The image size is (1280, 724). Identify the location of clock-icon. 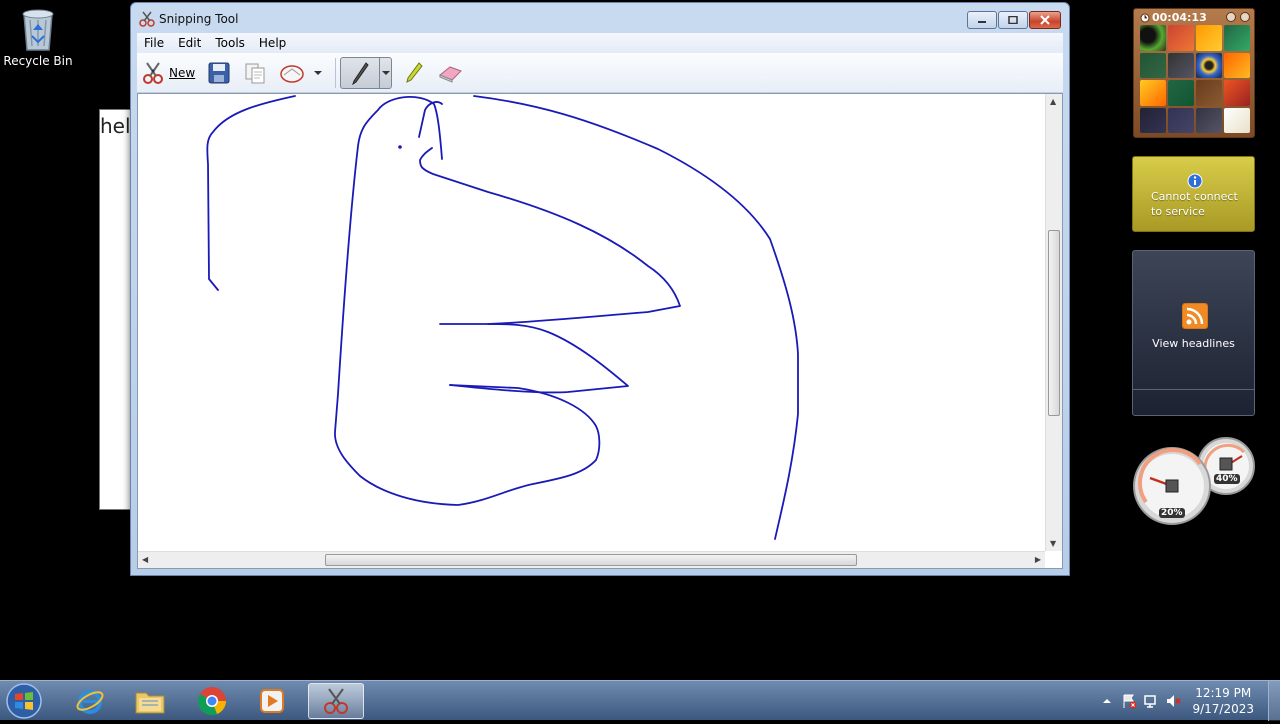
(1145, 18).